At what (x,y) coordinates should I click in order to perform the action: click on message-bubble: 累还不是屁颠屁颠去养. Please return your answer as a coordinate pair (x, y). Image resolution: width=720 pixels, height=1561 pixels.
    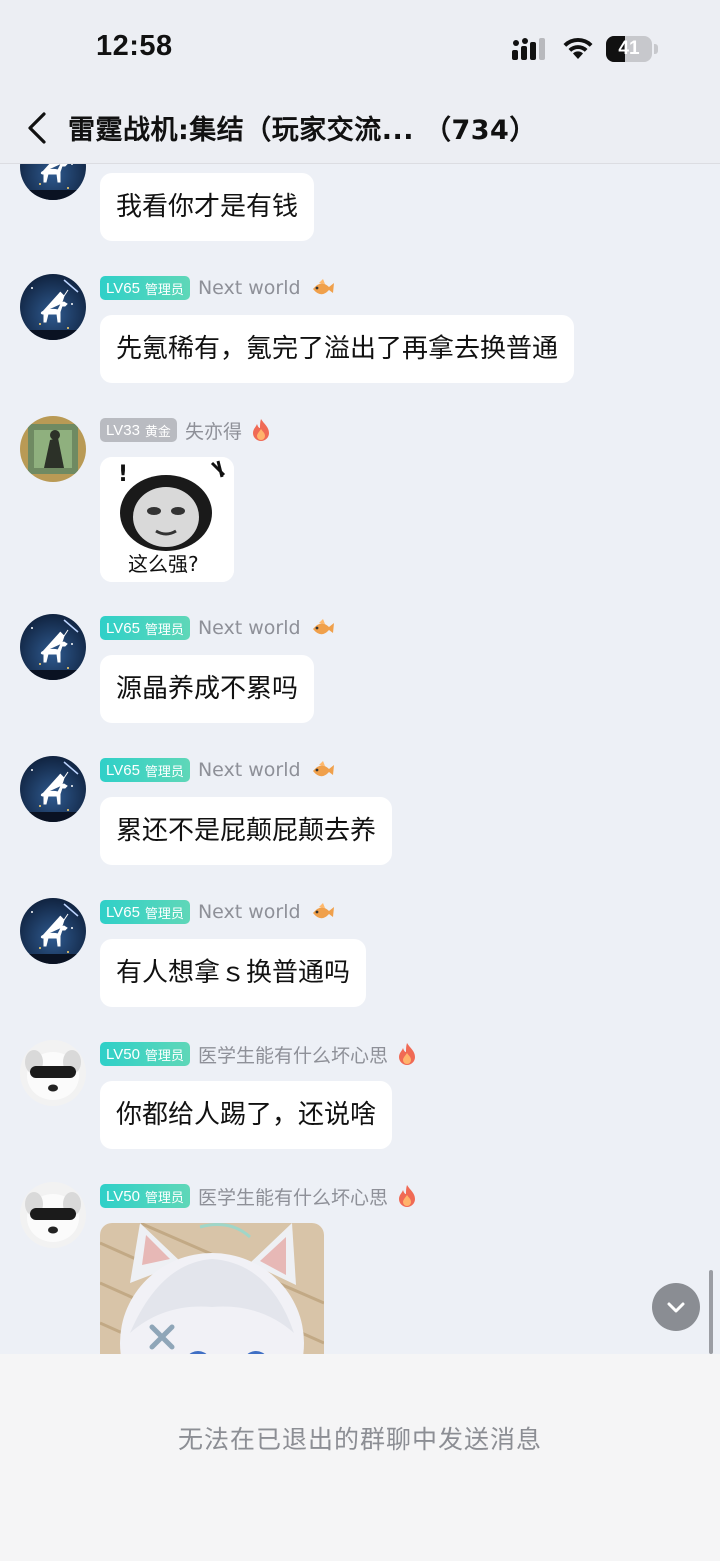
    Looking at the image, I should click on (246, 831).